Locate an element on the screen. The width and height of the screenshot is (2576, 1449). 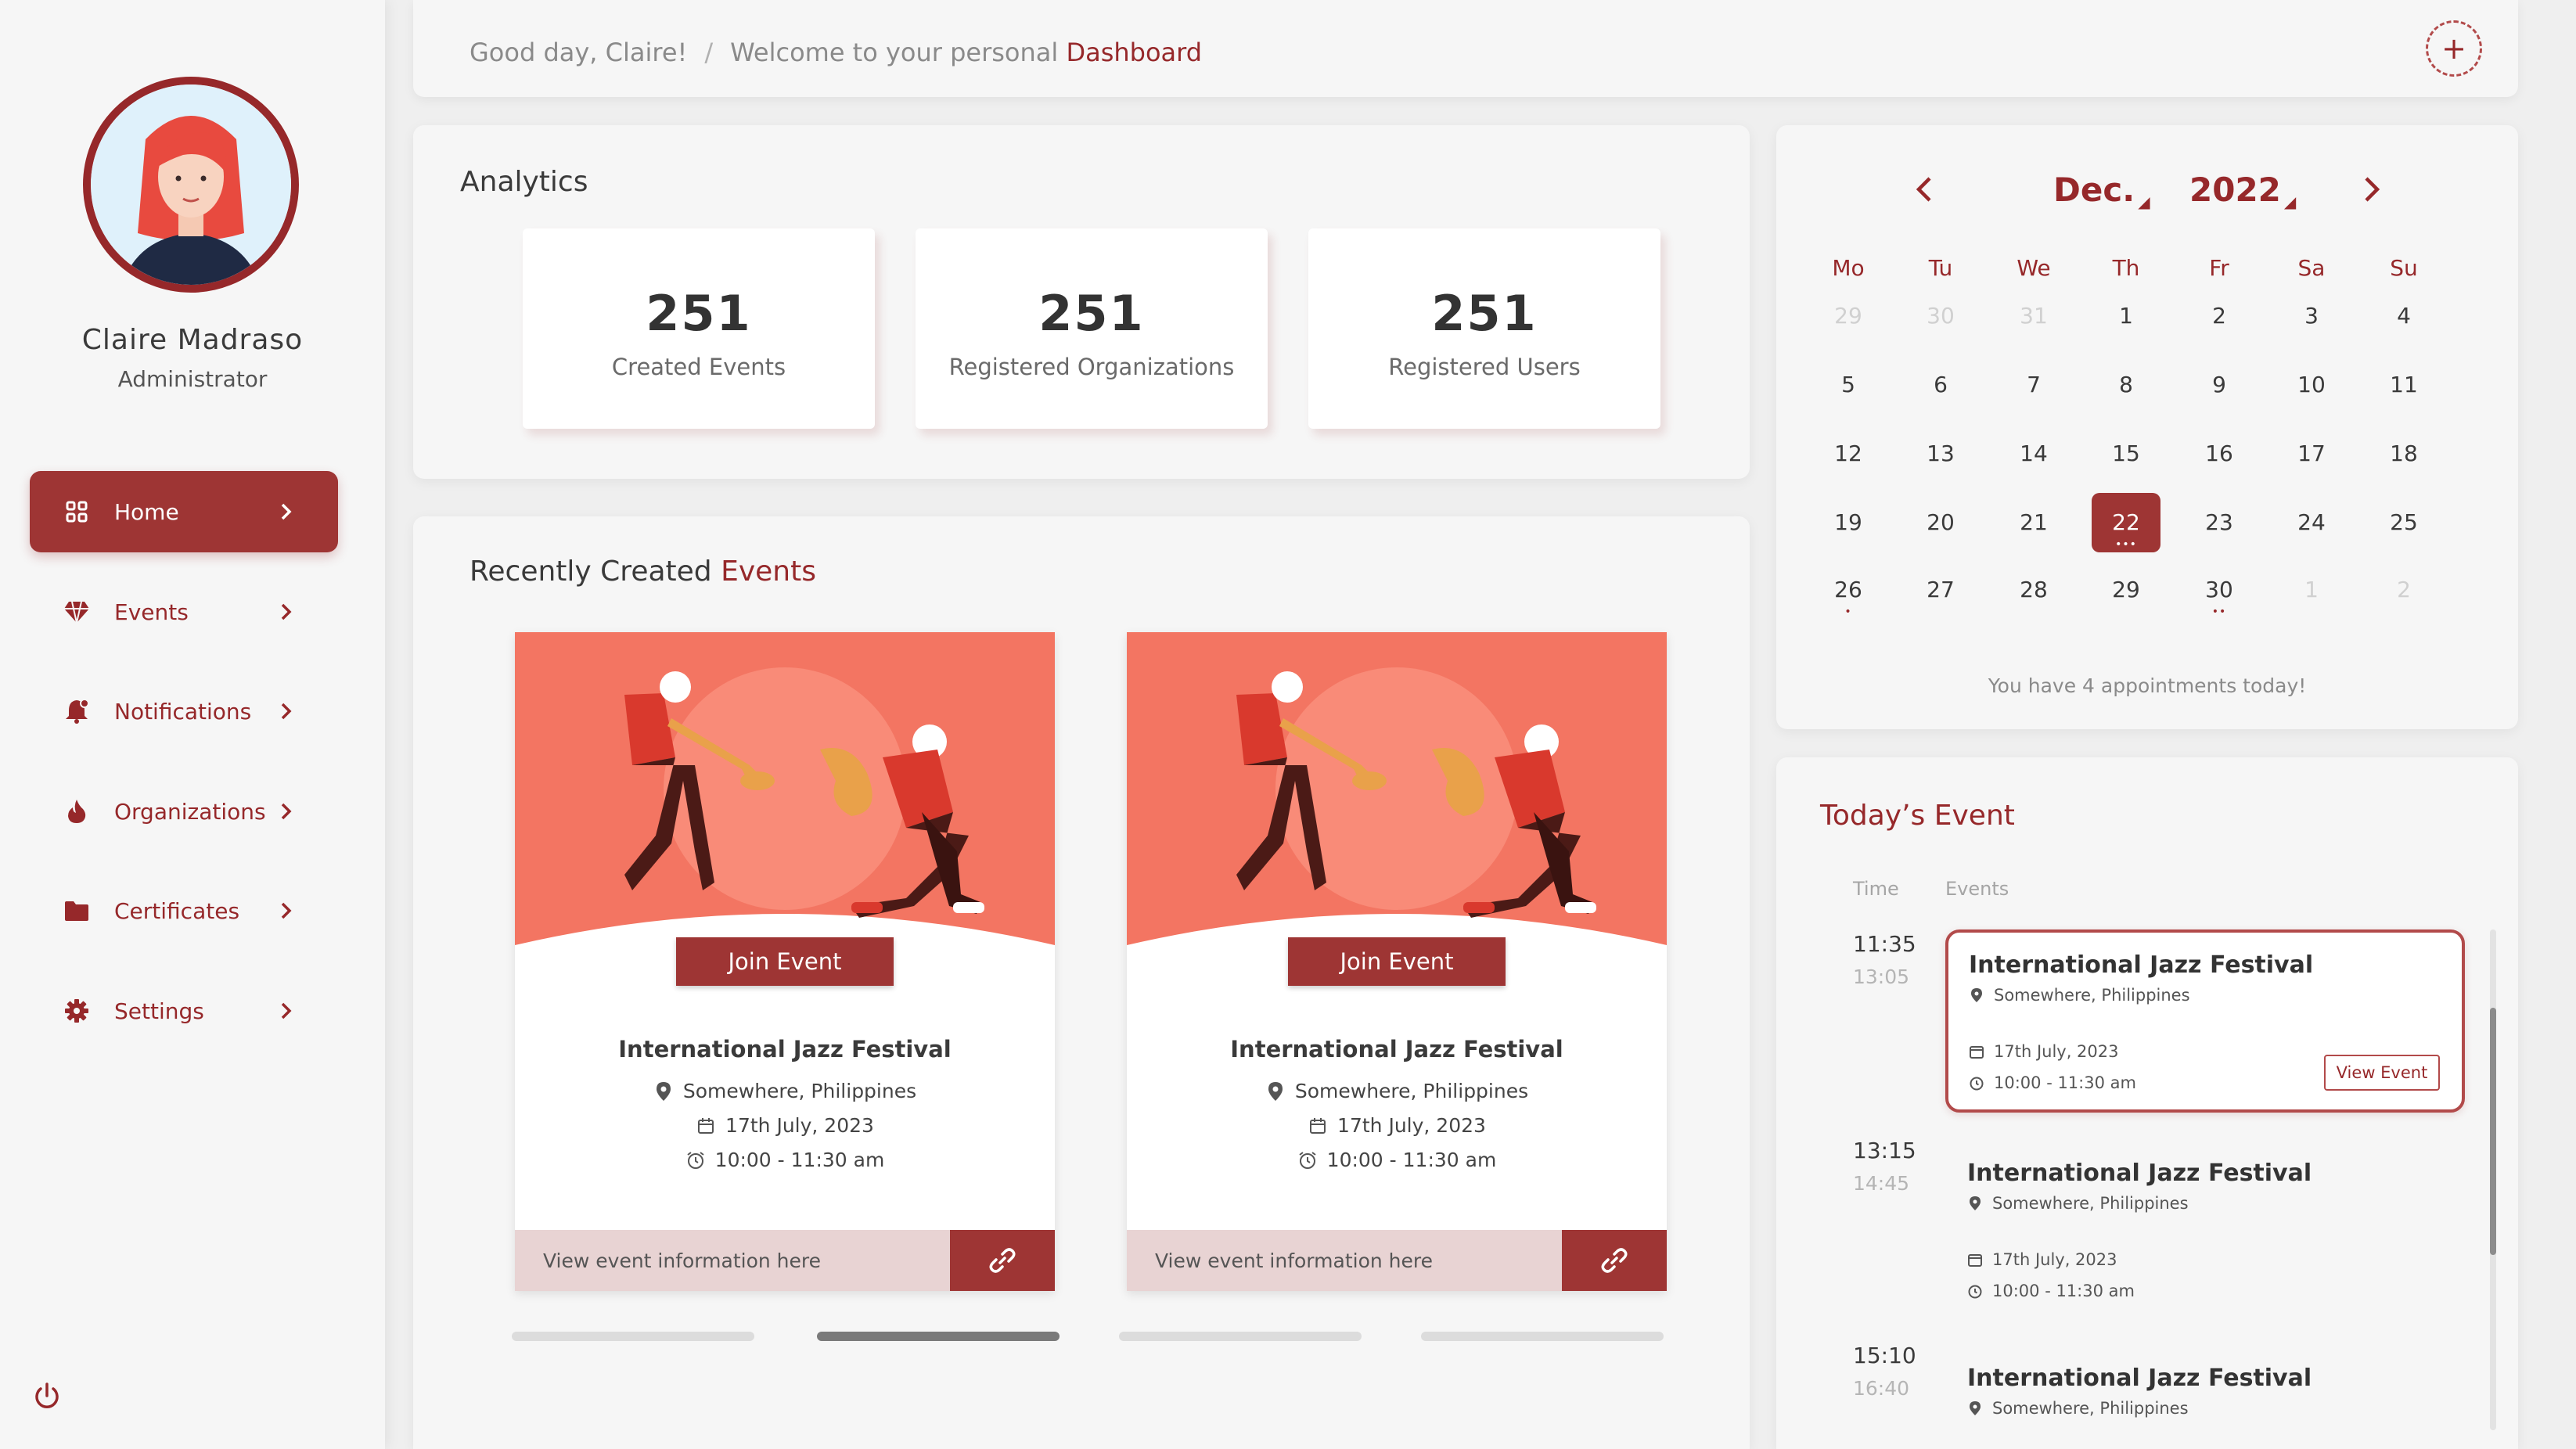
nav-item-certificates: Certificates is located at coordinates (184, 910).